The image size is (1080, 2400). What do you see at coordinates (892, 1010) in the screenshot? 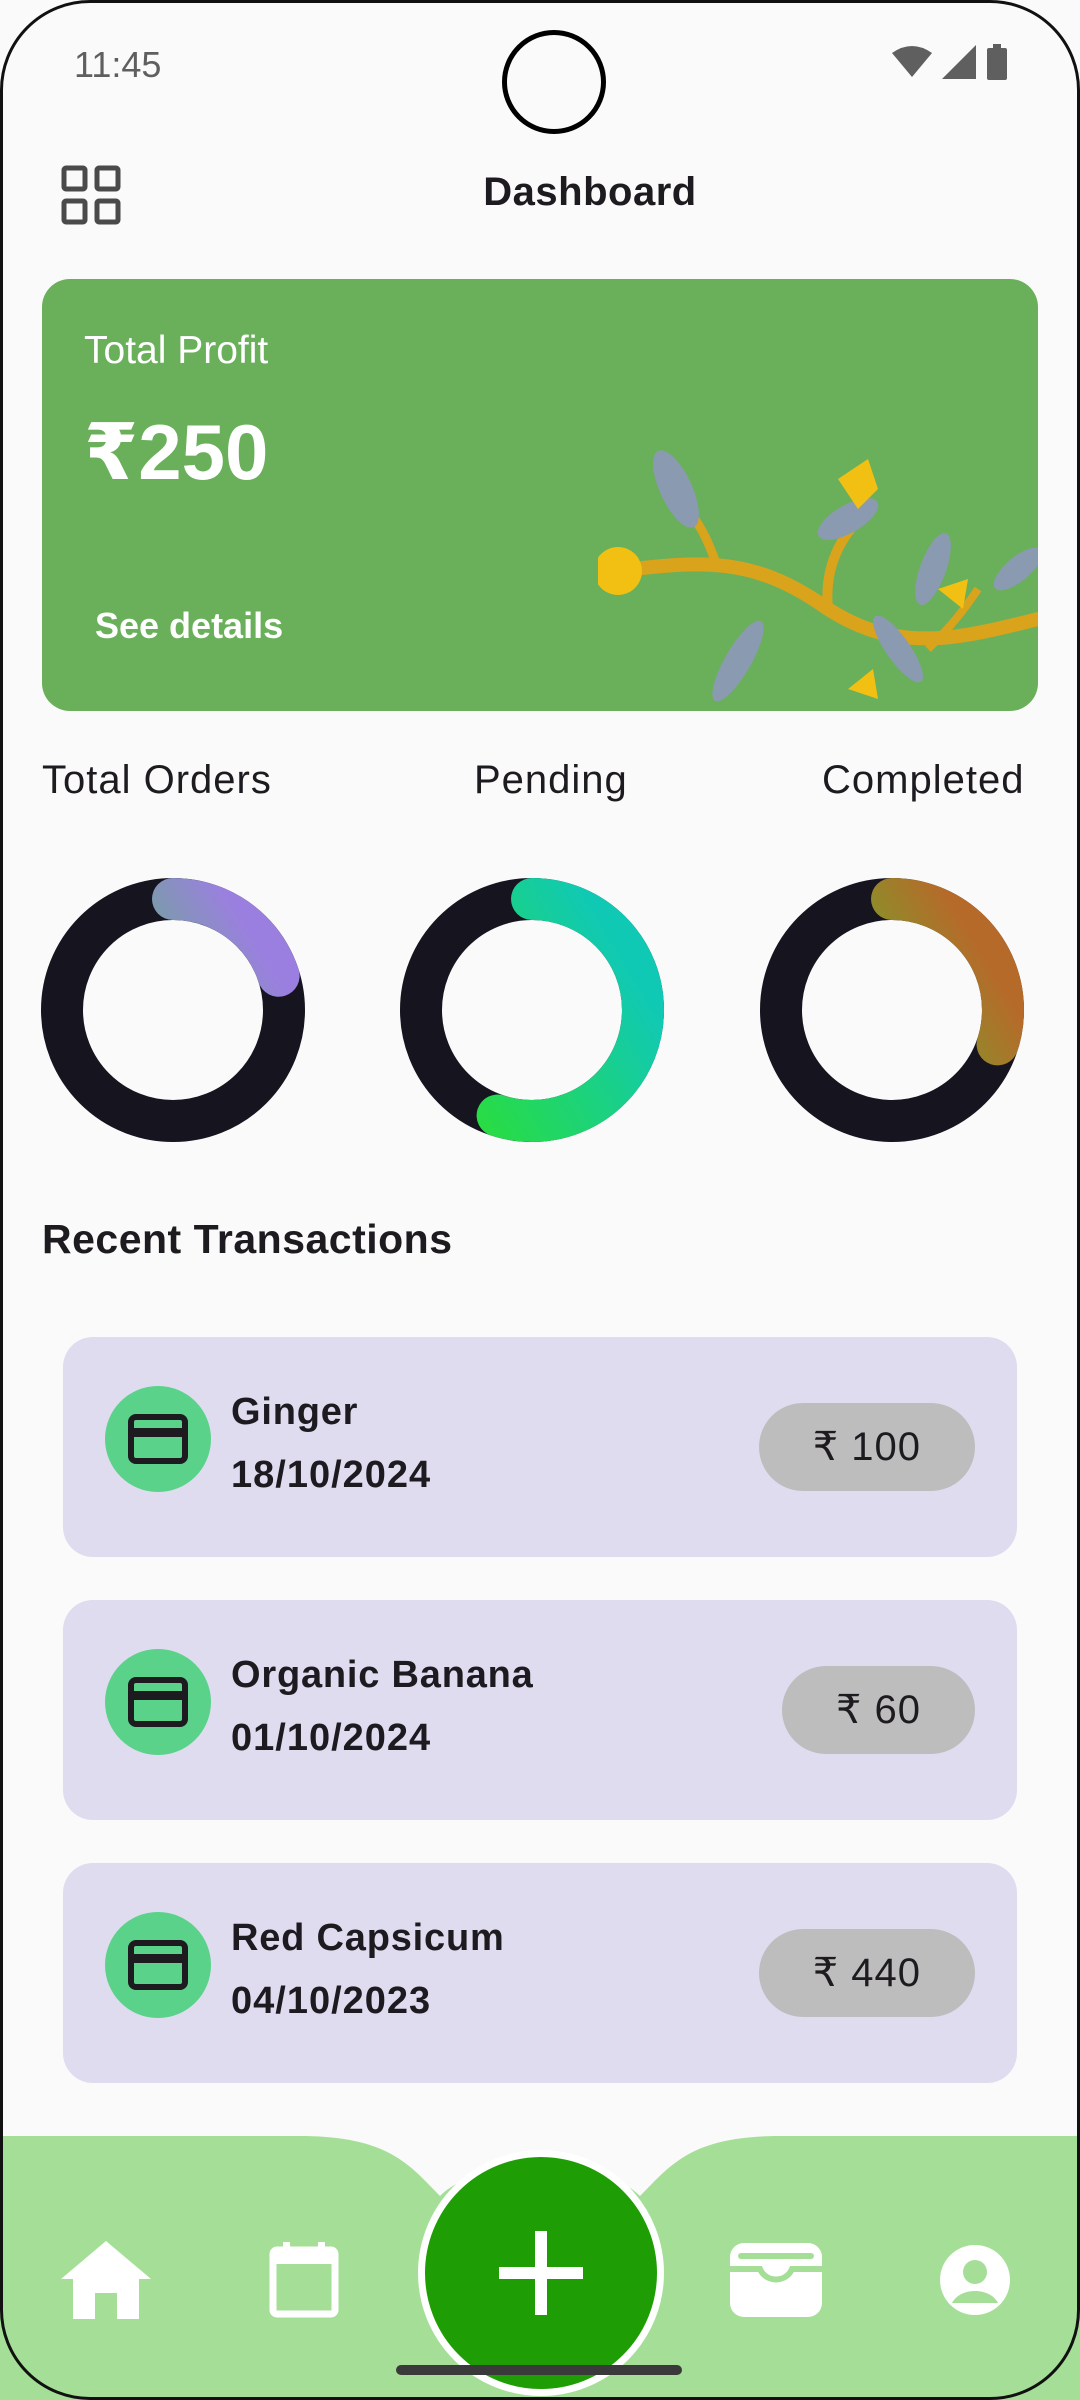
I see `completed-ring` at bounding box center [892, 1010].